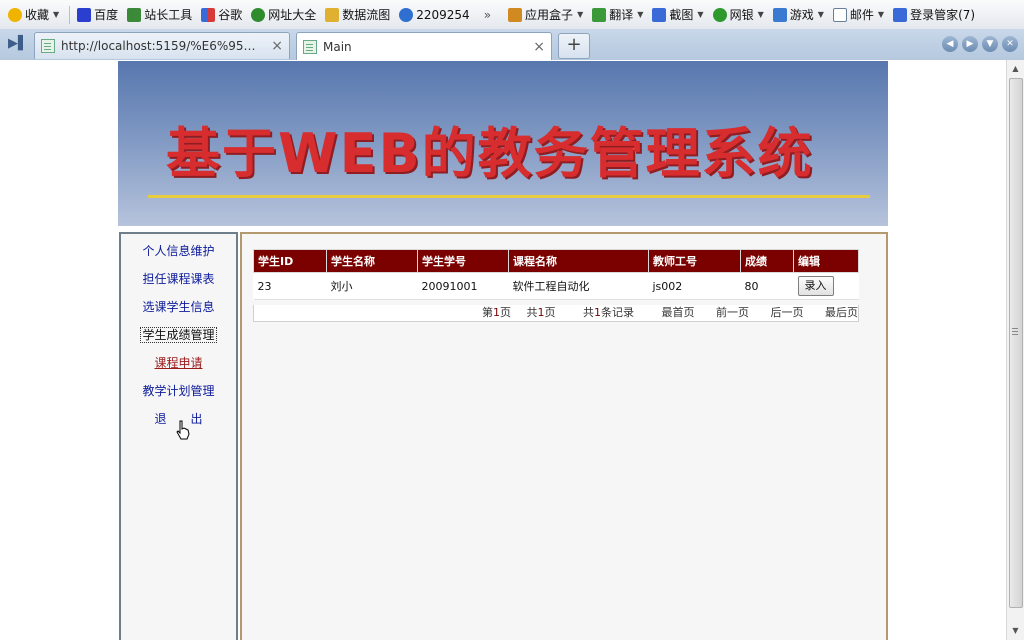 This screenshot has height=640, width=1024. I want to click on tool-label: 网银, so click(741, 15).